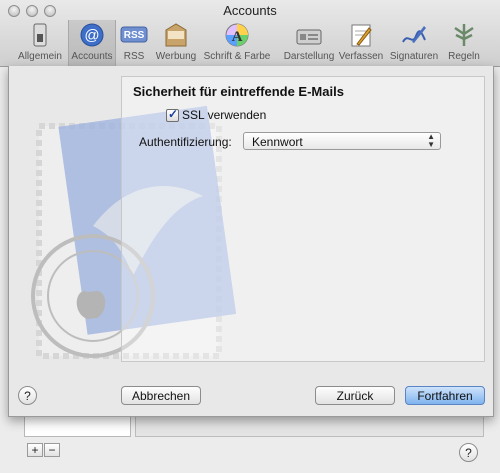 The image size is (500, 473). What do you see at coordinates (35, 450) in the screenshot?
I see `add-account-button: +` at bounding box center [35, 450].